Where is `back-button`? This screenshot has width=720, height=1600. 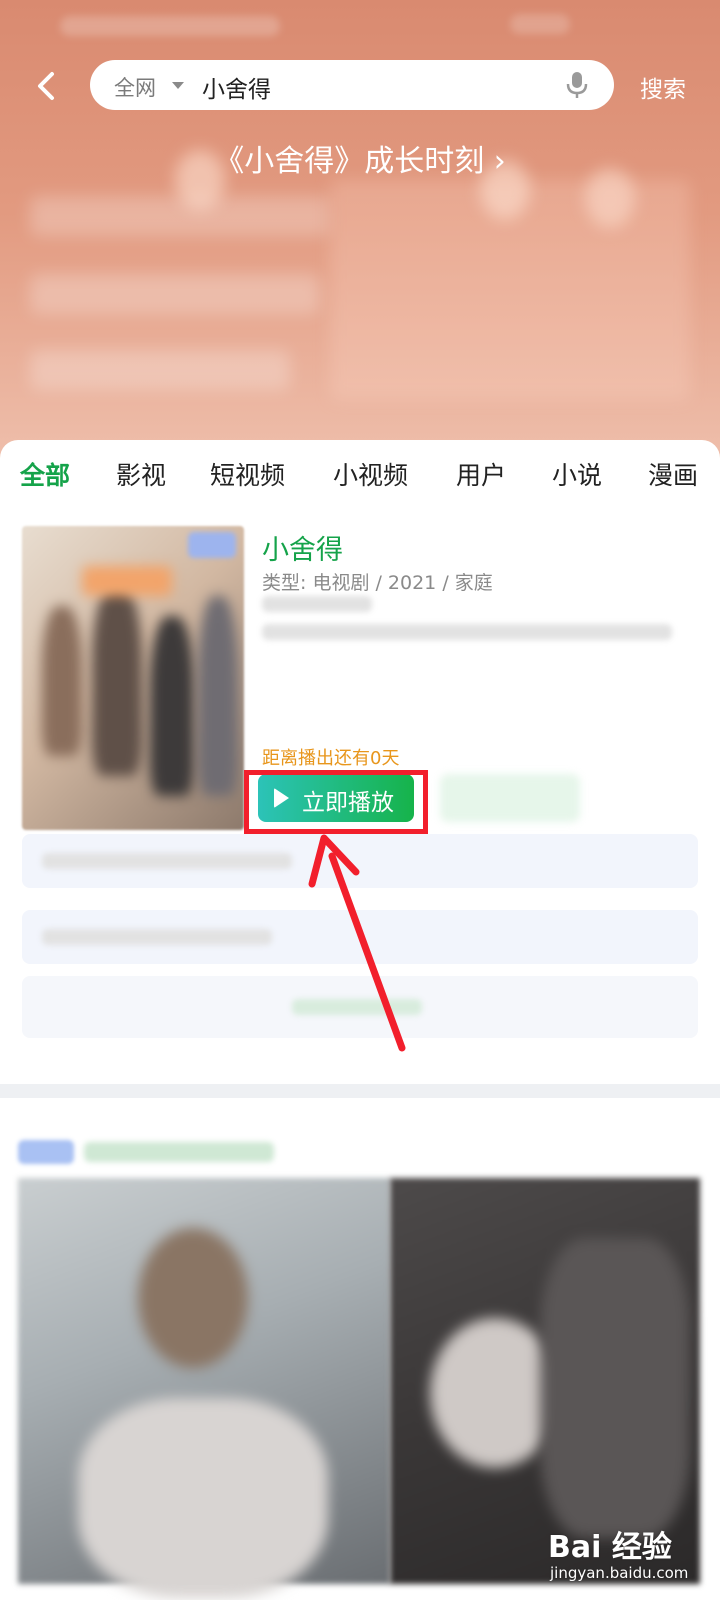 back-button is located at coordinates (48, 86).